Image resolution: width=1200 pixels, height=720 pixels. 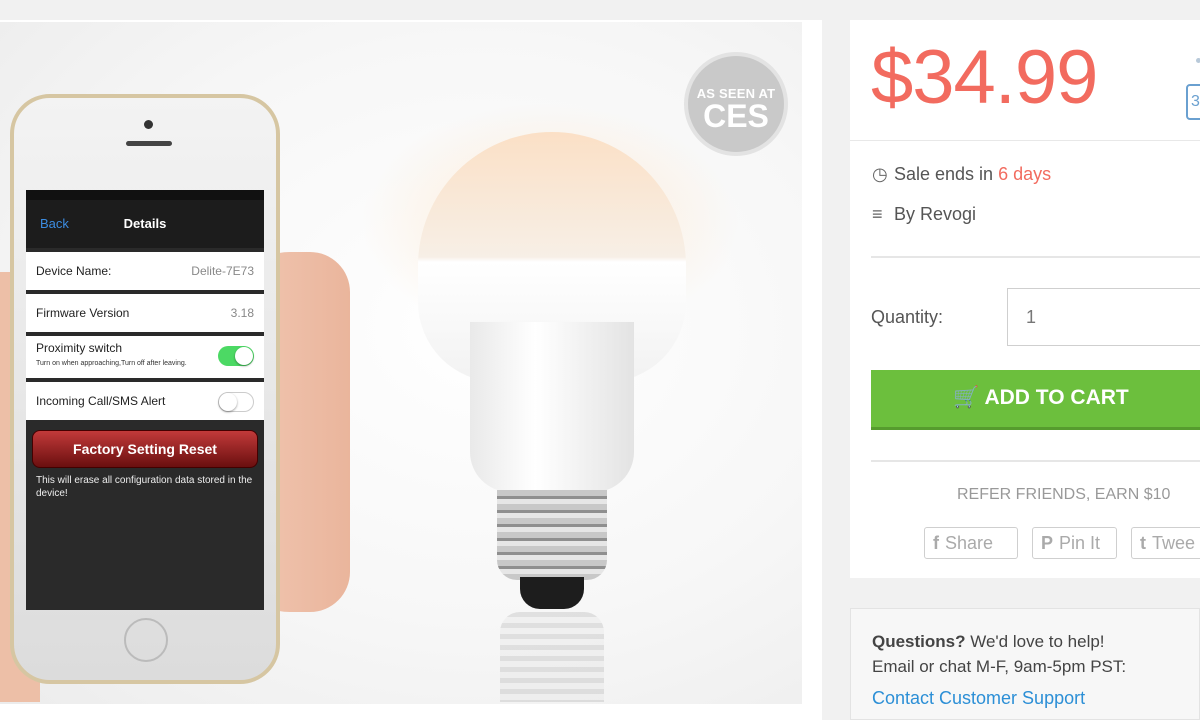 What do you see at coordinates (236, 402) in the screenshot?
I see `call-alert-toggle` at bounding box center [236, 402].